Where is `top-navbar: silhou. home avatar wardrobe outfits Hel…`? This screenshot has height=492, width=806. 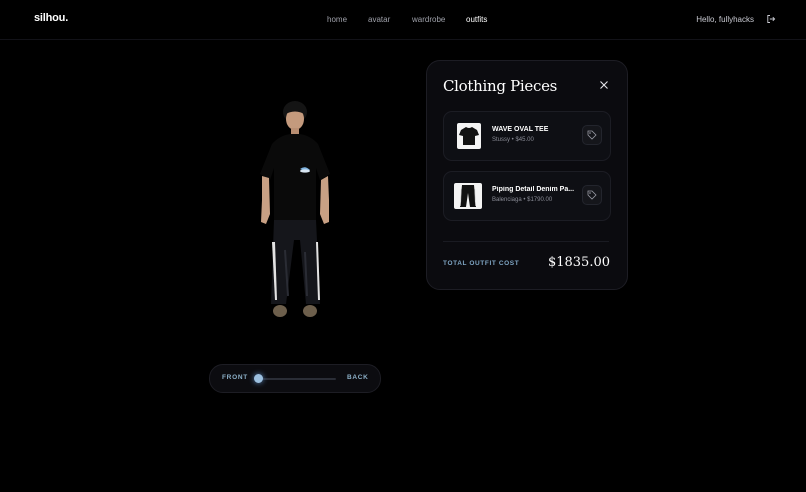 top-navbar: silhou. home avatar wardrobe outfits Hel… is located at coordinates (403, 20).